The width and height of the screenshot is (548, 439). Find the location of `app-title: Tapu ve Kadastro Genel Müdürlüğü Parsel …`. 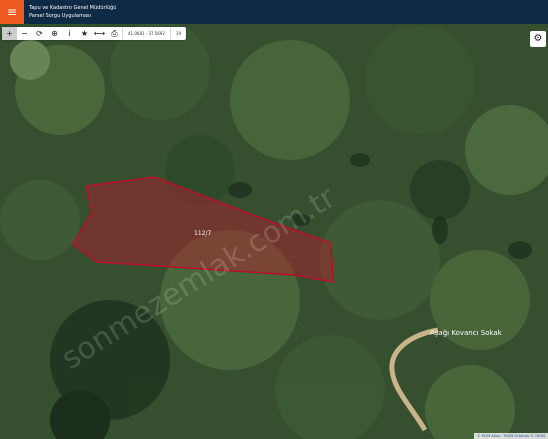

app-title: Tapu ve Kadastro Genel Müdürlüğü Parsel … is located at coordinates (72, 12).